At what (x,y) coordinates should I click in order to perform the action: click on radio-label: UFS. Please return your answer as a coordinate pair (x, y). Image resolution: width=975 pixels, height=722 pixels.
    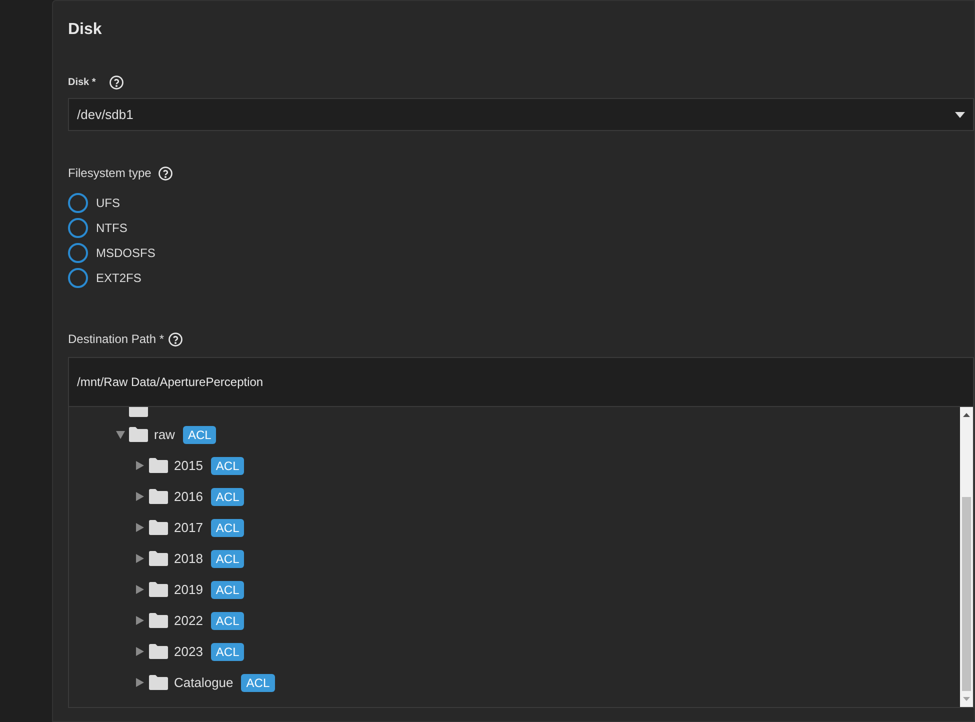
    Looking at the image, I should click on (108, 203).